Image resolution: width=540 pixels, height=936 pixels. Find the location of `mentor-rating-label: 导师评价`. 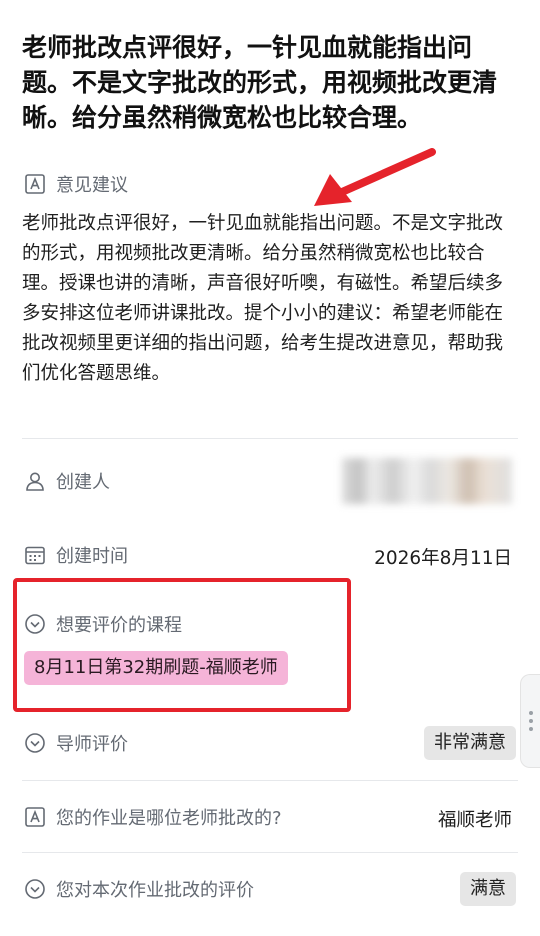

mentor-rating-label: 导师评价 is located at coordinates (76, 743).